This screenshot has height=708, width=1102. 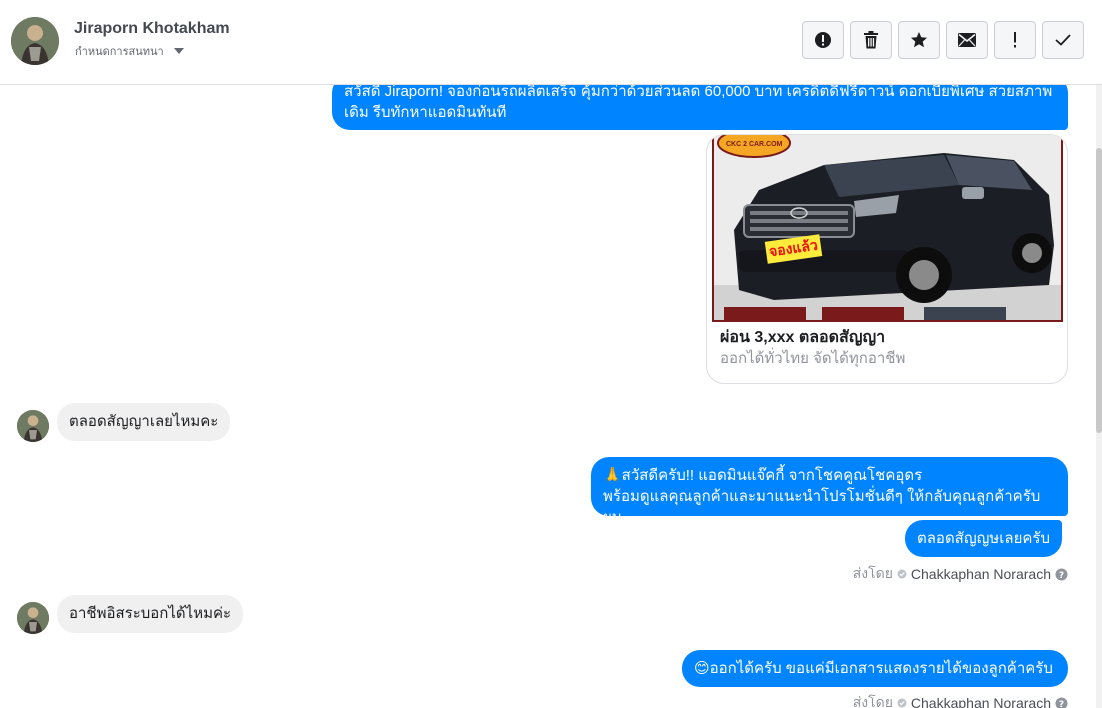 I want to click on message-text: ตลอดสัญญษเลยครับ, so click(x=984, y=538).